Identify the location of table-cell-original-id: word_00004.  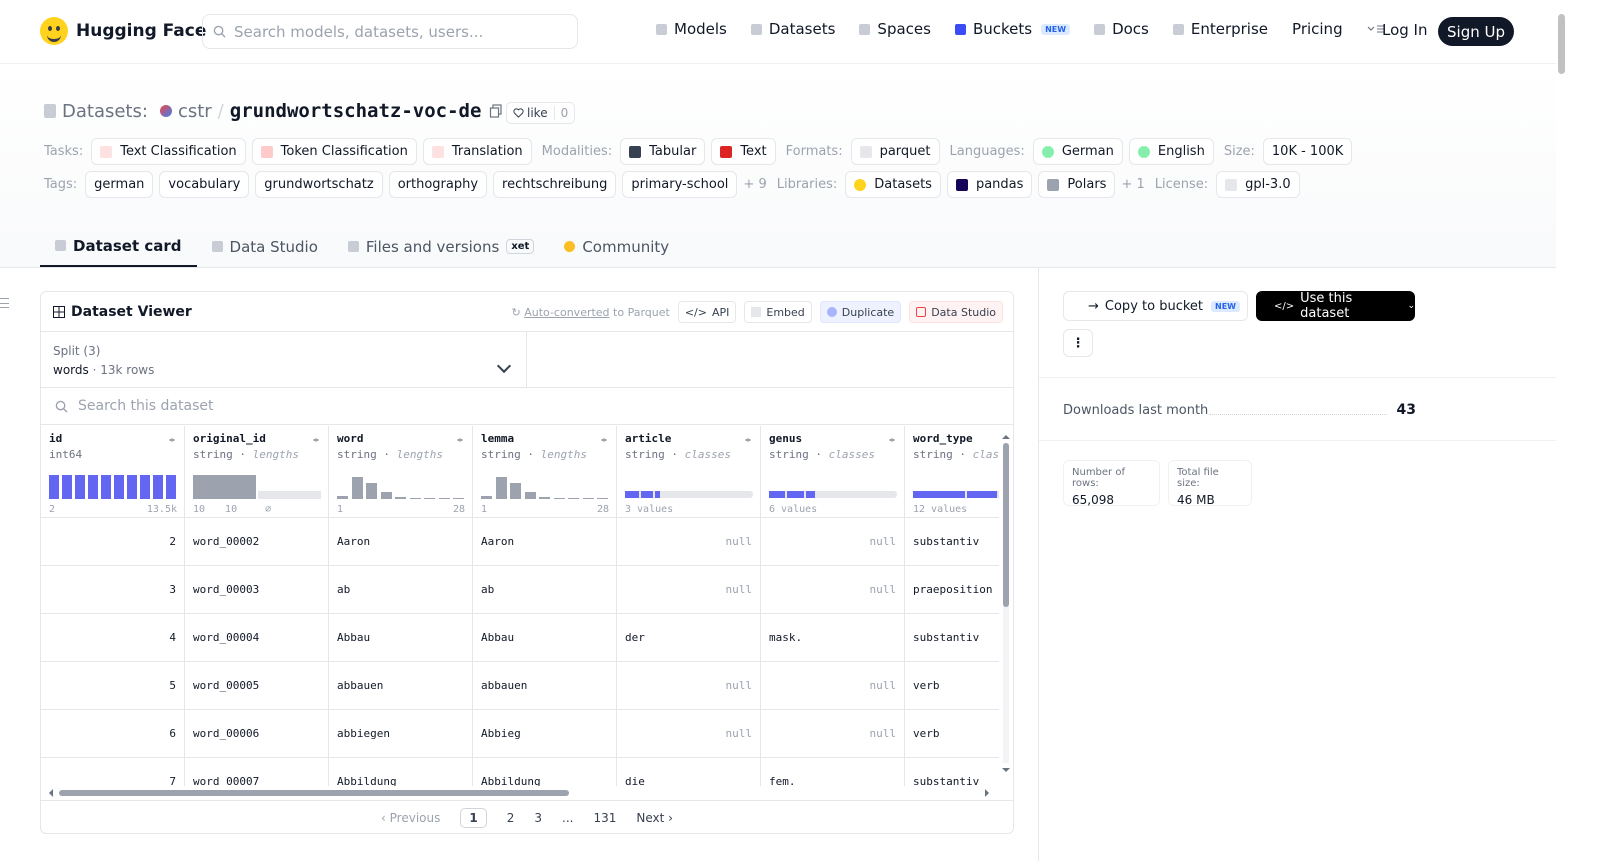
(257, 638).